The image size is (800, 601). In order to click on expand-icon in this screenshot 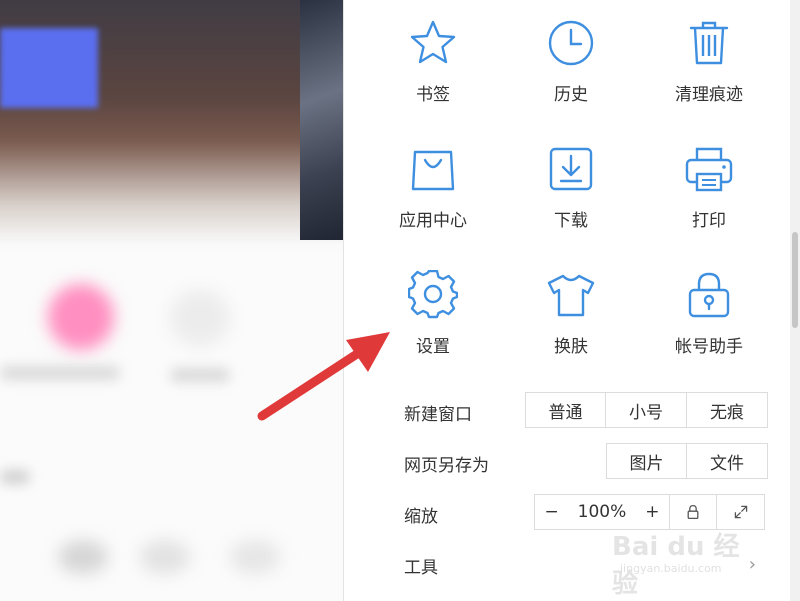, I will do `click(740, 512)`.